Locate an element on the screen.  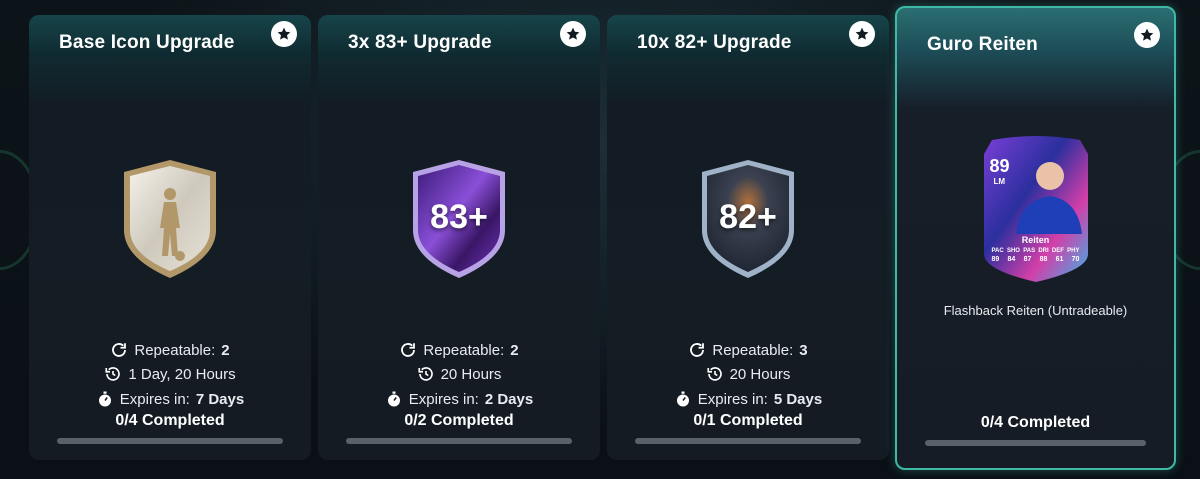
card-title: 10x 82+ Upgrade is located at coordinates (714, 42).